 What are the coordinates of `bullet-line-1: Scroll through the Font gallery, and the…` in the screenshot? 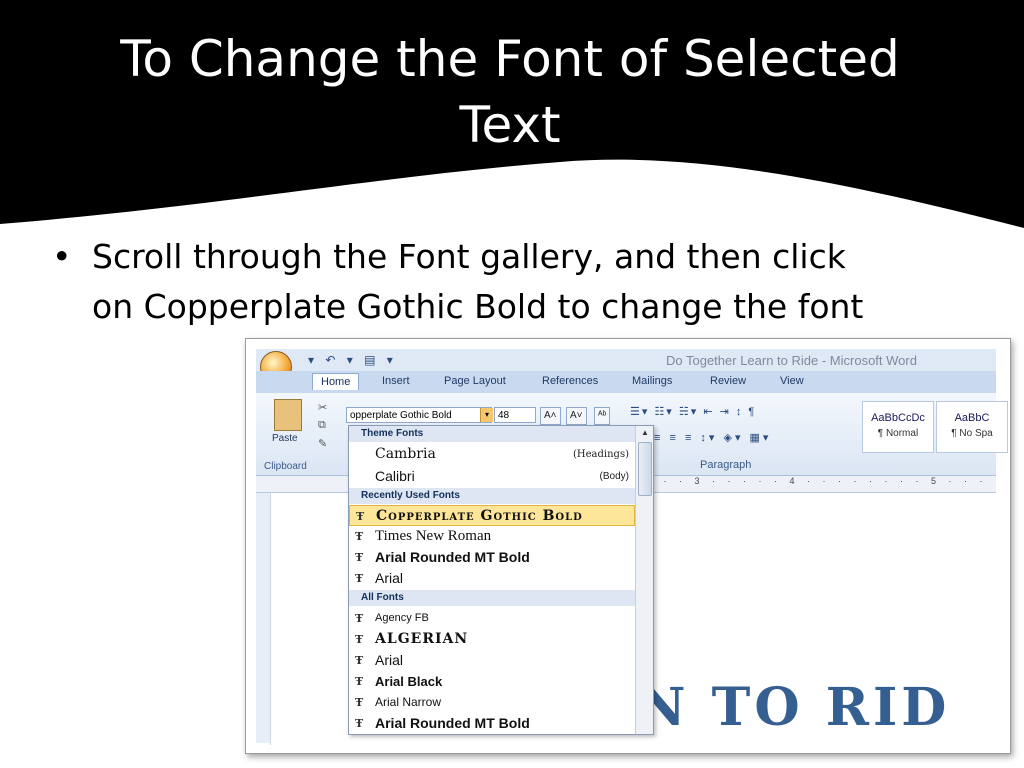 It's located at (469, 256).